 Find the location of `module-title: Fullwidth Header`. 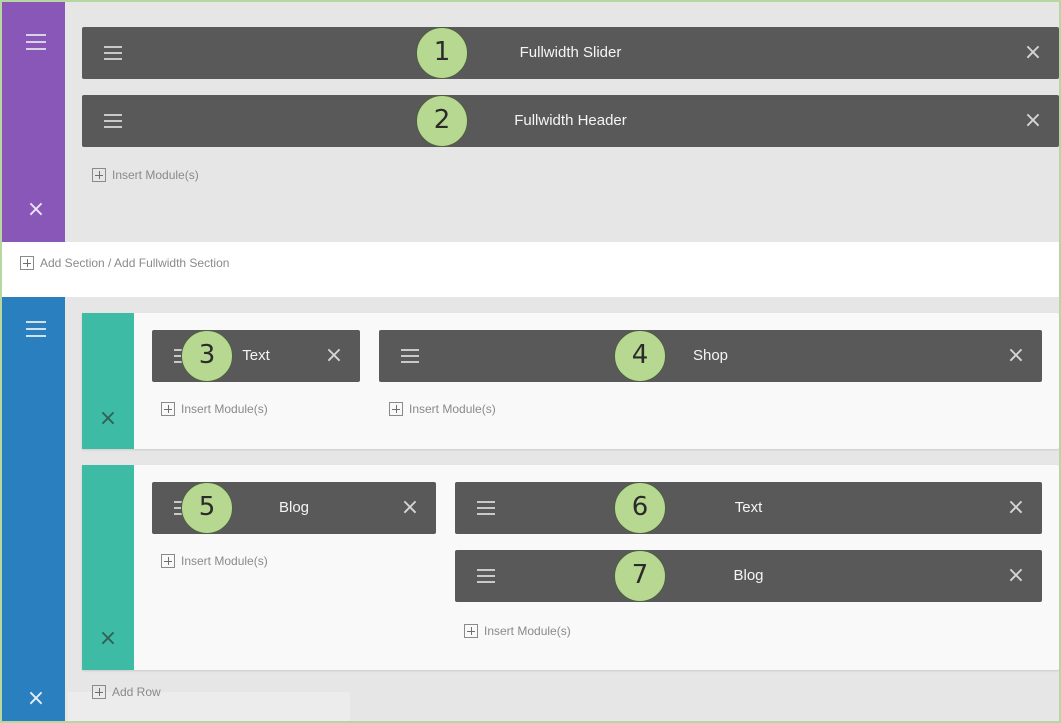

module-title: Fullwidth Header is located at coordinates (570, 120).